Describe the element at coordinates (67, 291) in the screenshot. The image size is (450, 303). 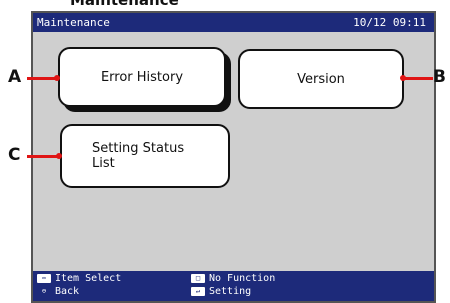
I see `back-label: Back` at that location.